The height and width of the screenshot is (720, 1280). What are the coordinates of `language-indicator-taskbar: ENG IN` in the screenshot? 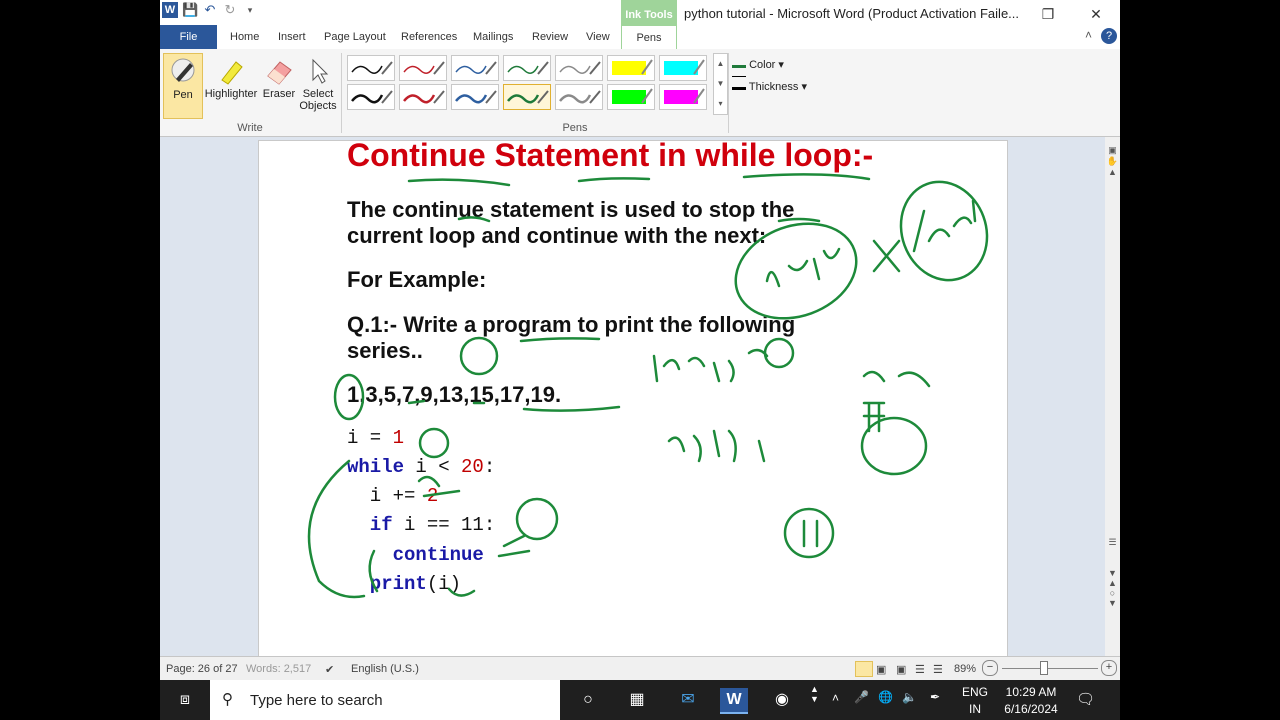 It's located at (975, 701).